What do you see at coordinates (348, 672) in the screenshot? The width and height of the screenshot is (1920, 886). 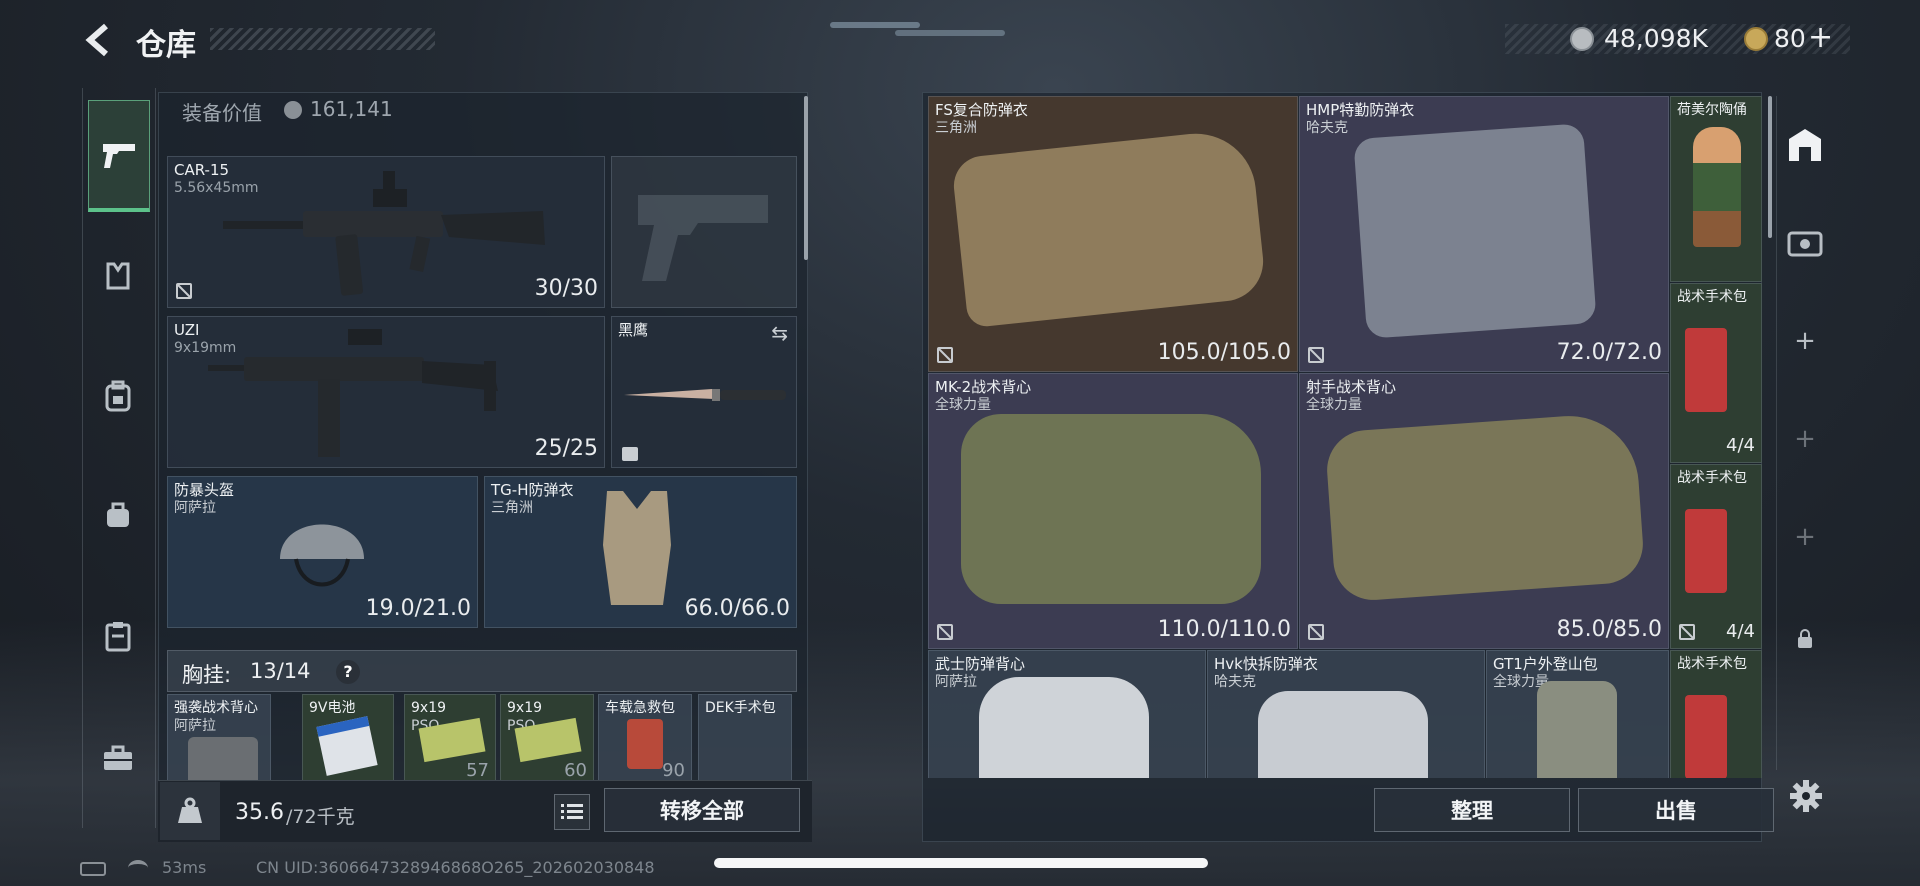 I see `help-icon: ?` at bounding box center [348, 672].